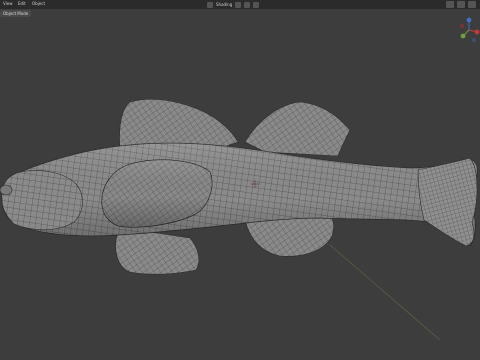 The height and width of the screenshot is (360, 480). Describe the element at coordinates (157, 253) in the screenshot. I see `pelvic-fin` at that location.